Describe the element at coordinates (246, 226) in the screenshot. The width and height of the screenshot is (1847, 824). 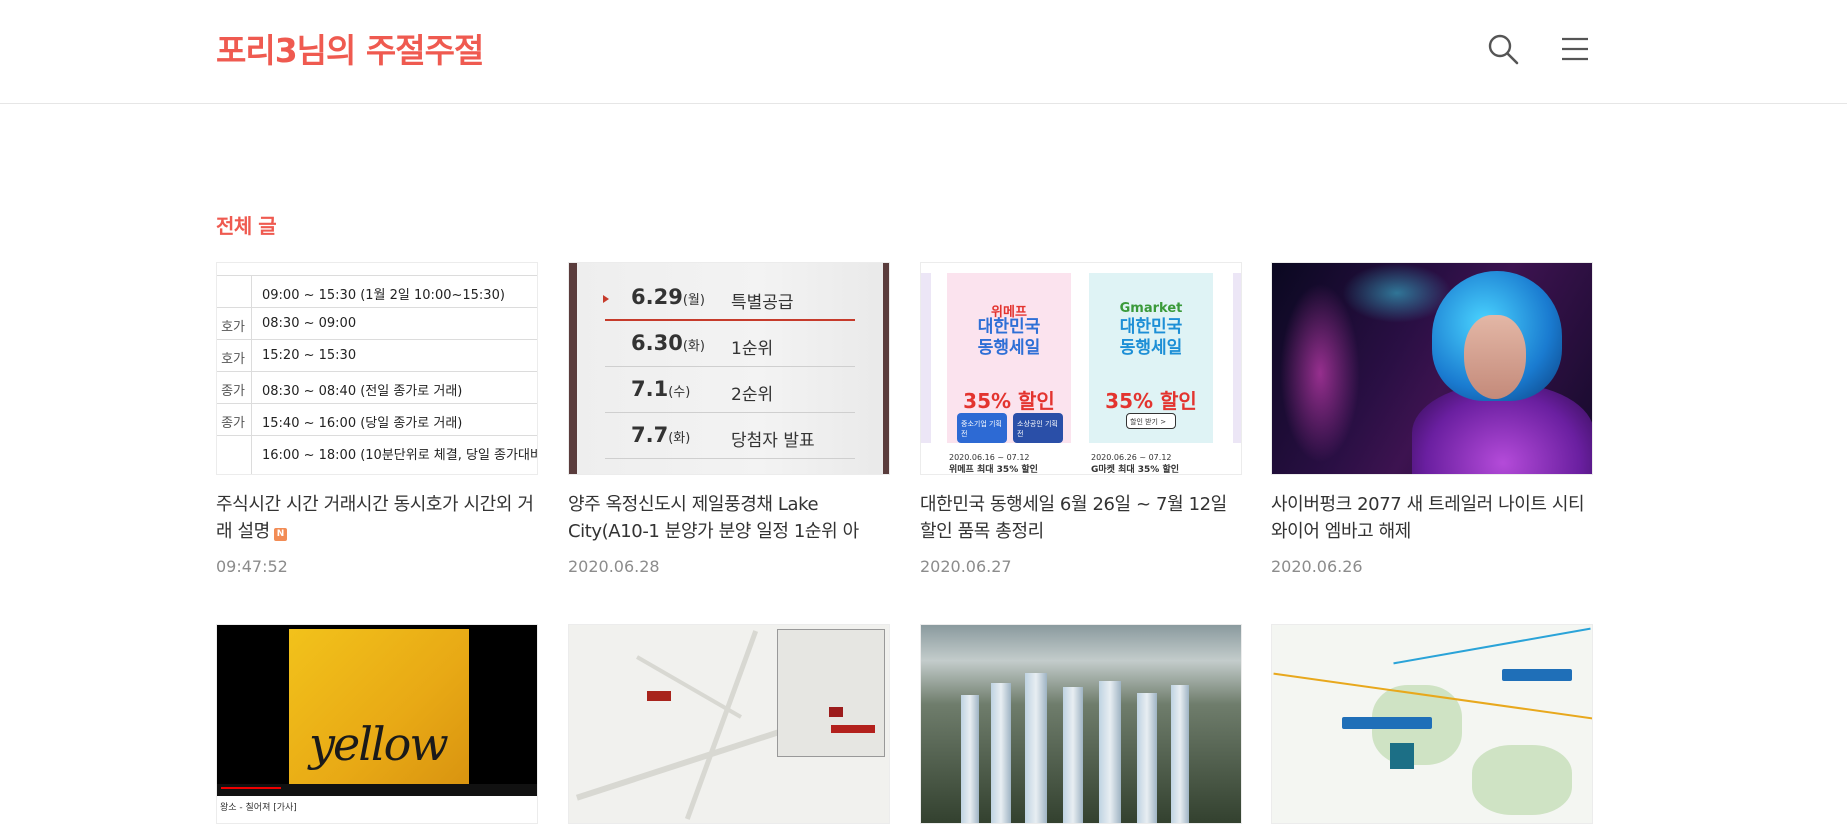
I see `section-title: 전체 글` at that location.